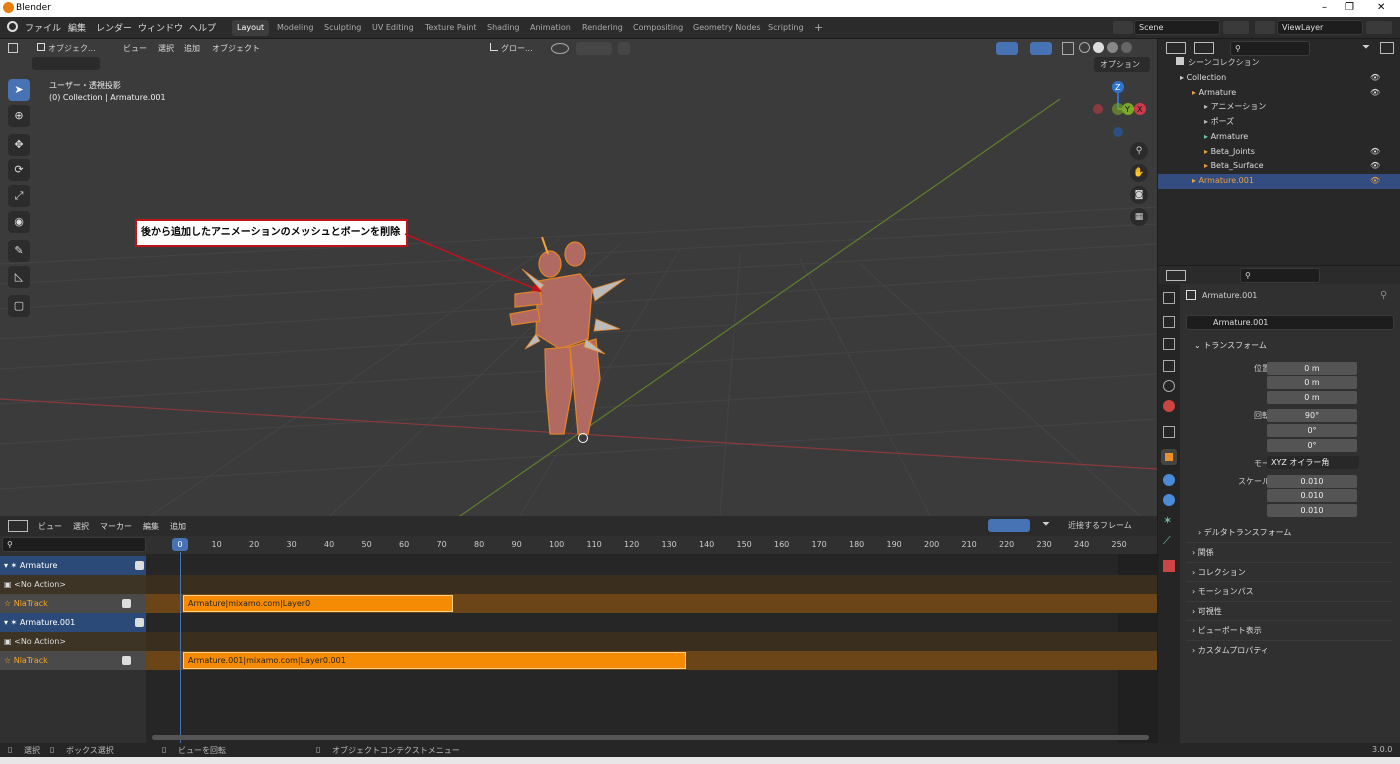 The width and height of the screenshot is (1400, 764). Describe the element at coordinates (342, 28) in the screenshot. I see `tab-sculpting: Sculpting` at that location.